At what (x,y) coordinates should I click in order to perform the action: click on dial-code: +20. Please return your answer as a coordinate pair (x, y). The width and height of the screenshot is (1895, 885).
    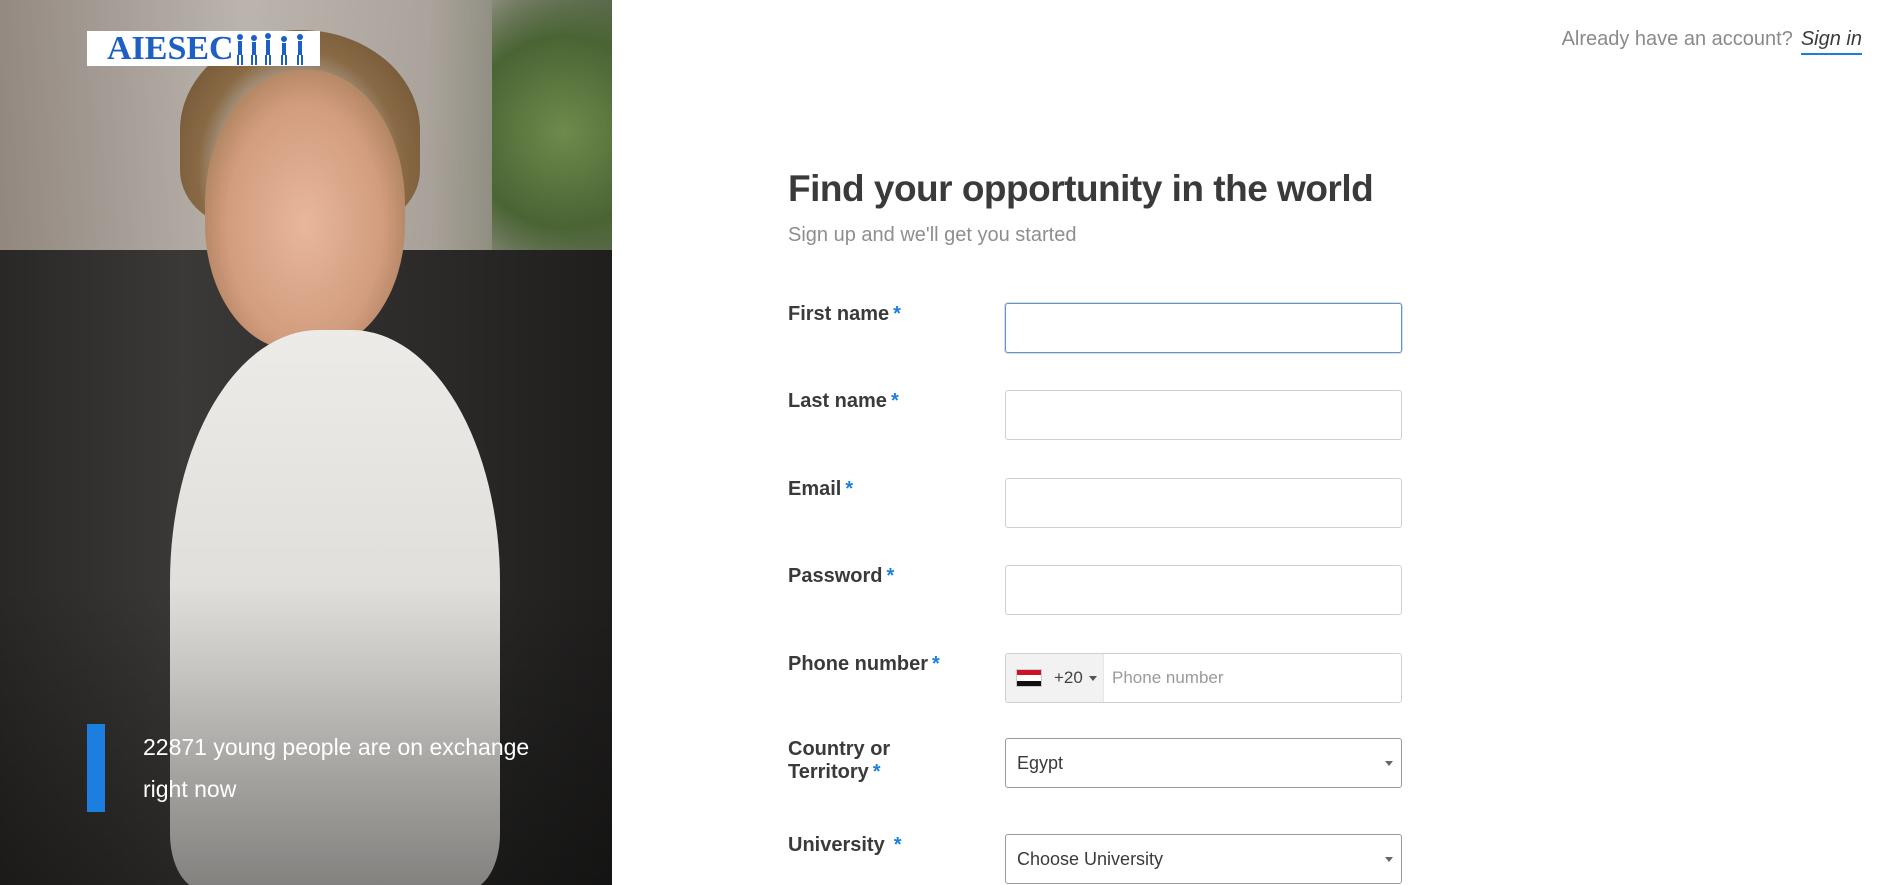
    Looking at the image, I should click on (1068, 677).